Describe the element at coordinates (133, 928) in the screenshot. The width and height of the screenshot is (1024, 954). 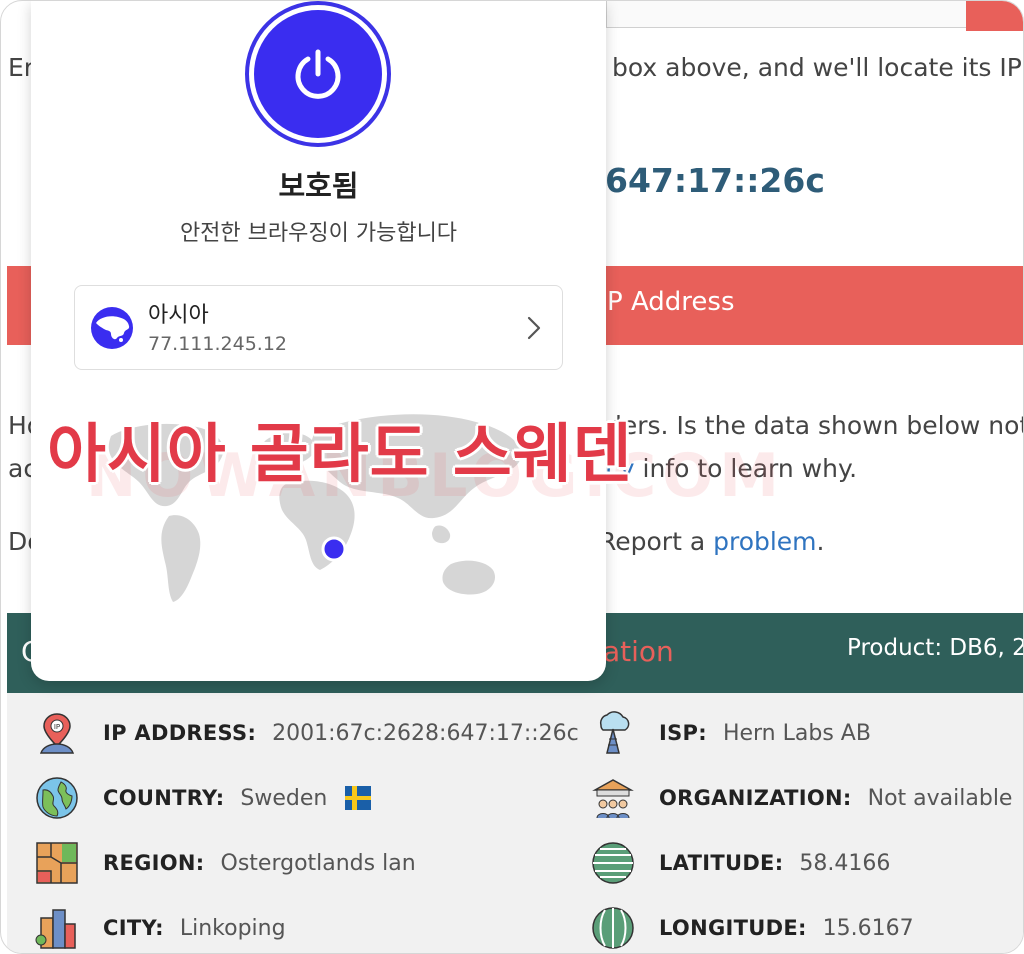
I see `city-label: CITY:` at that location.